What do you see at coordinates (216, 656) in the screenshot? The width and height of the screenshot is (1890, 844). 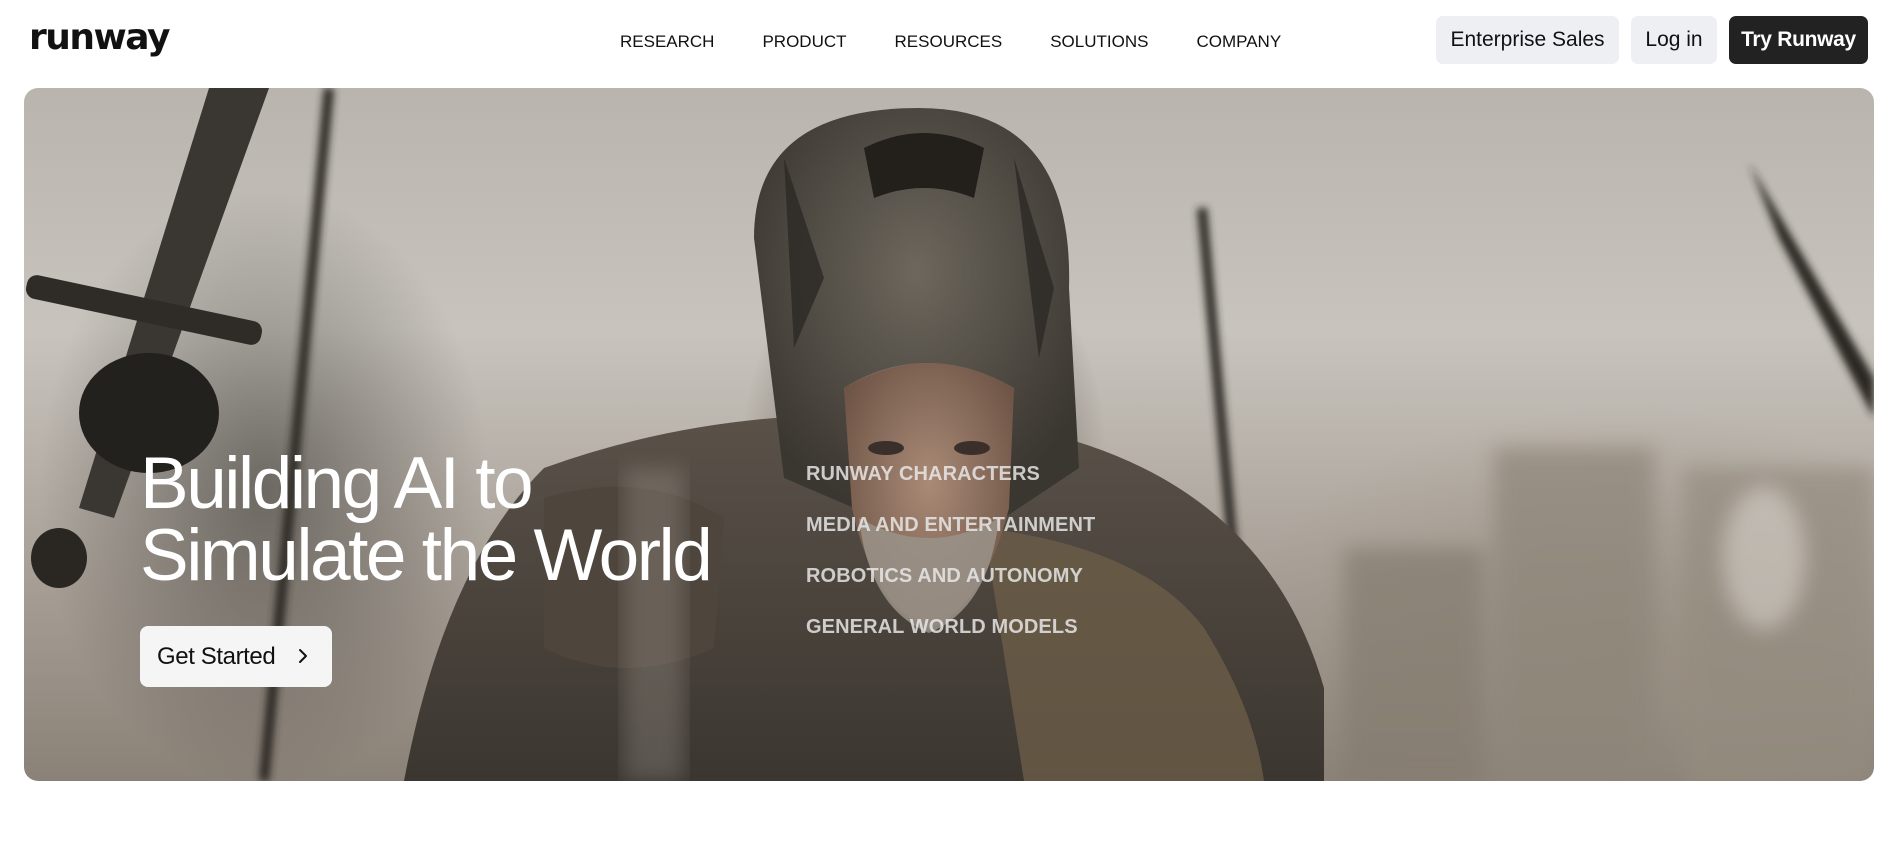 I see `get-started-label: Get Started` at bounding box center [216, 656].